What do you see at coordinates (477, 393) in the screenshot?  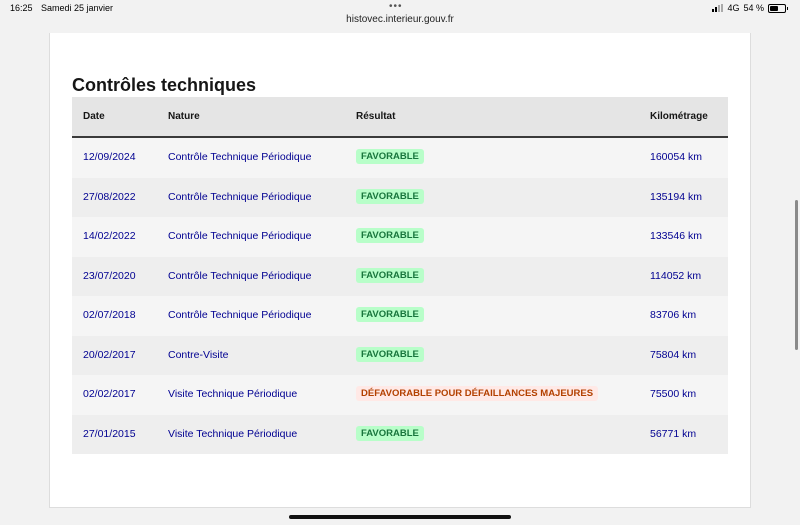 I see `result-badge: DÉFAVORABLE POUR DÉFAILLANCES MAJEURES` at bounding box center [477, 393].